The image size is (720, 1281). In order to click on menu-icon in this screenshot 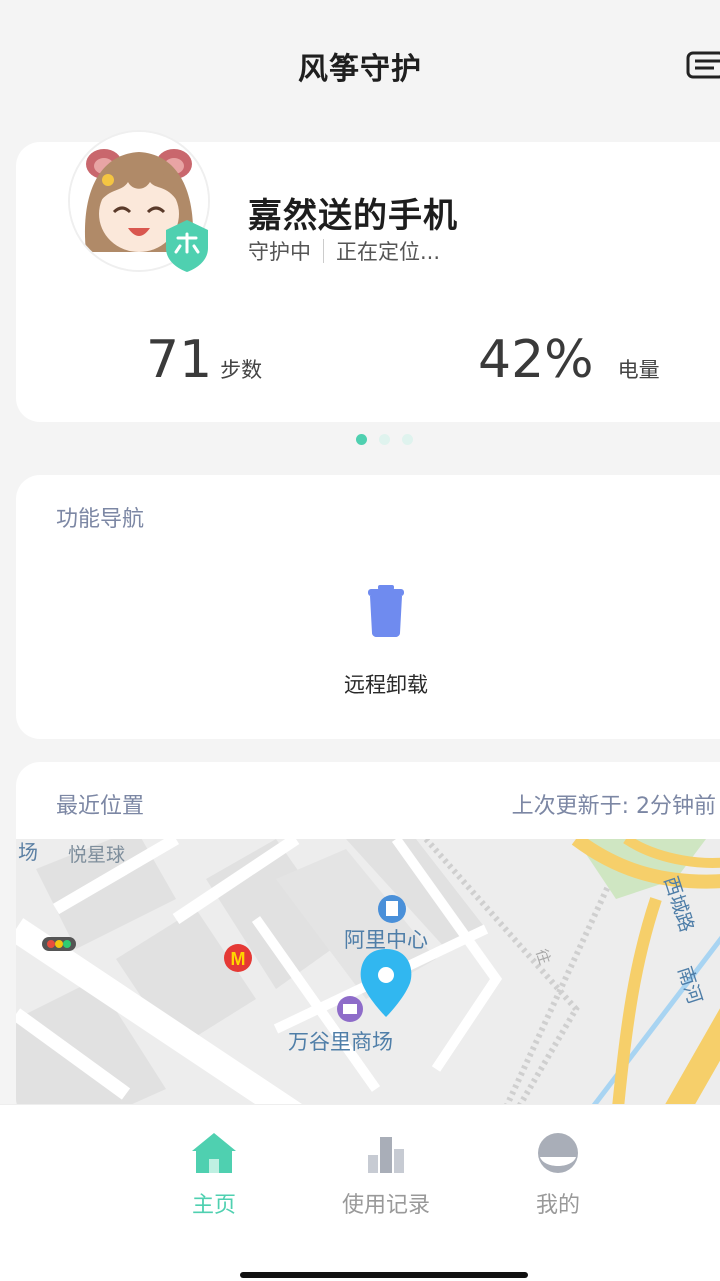, I will do `click(702, 64)`.